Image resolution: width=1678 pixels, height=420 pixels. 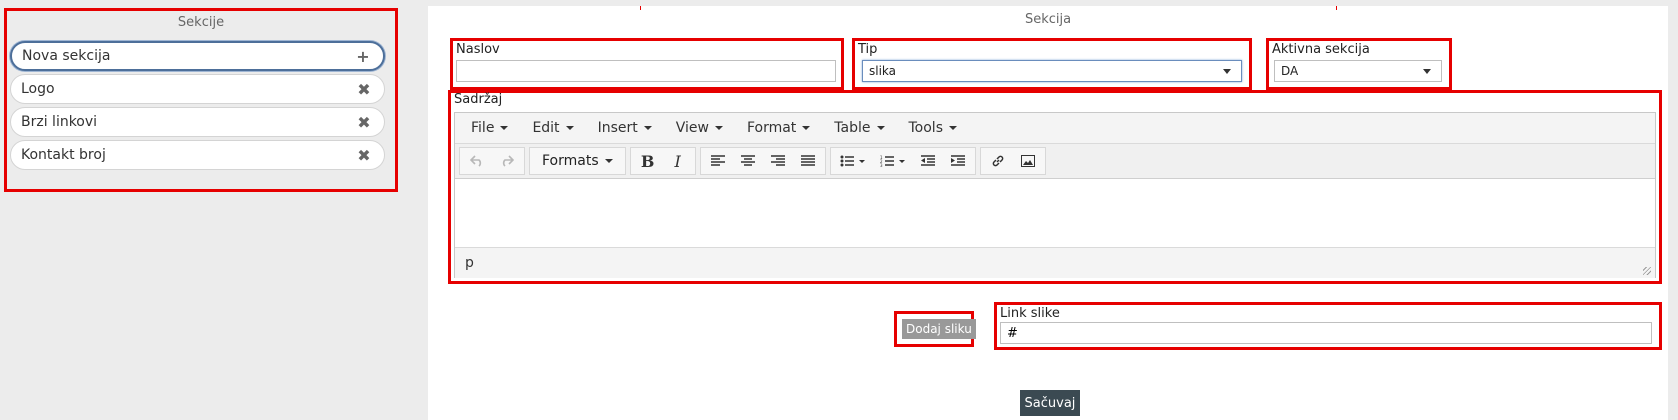 I want to click on formats-dropdown: Formats, so click(x=577, y=161).